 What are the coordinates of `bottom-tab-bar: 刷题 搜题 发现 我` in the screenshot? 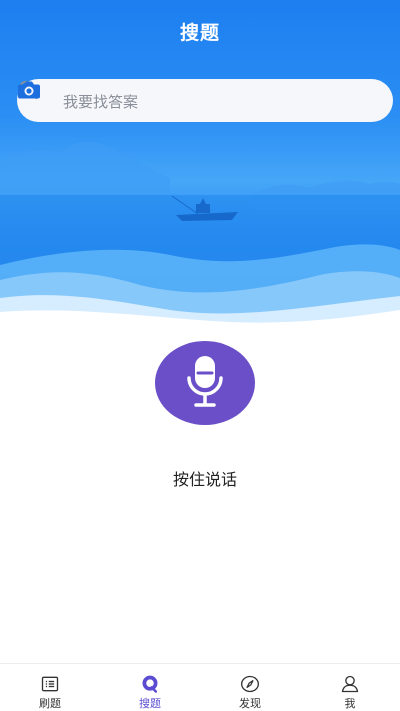 It's located at (200, 687).